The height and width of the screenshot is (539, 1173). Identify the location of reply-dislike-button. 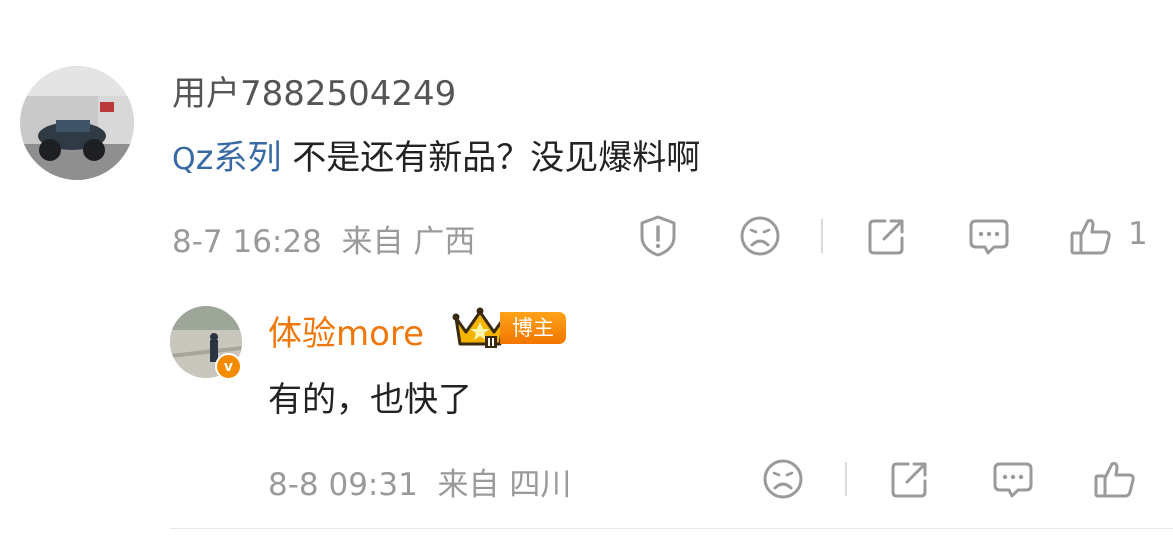
(783, 479).